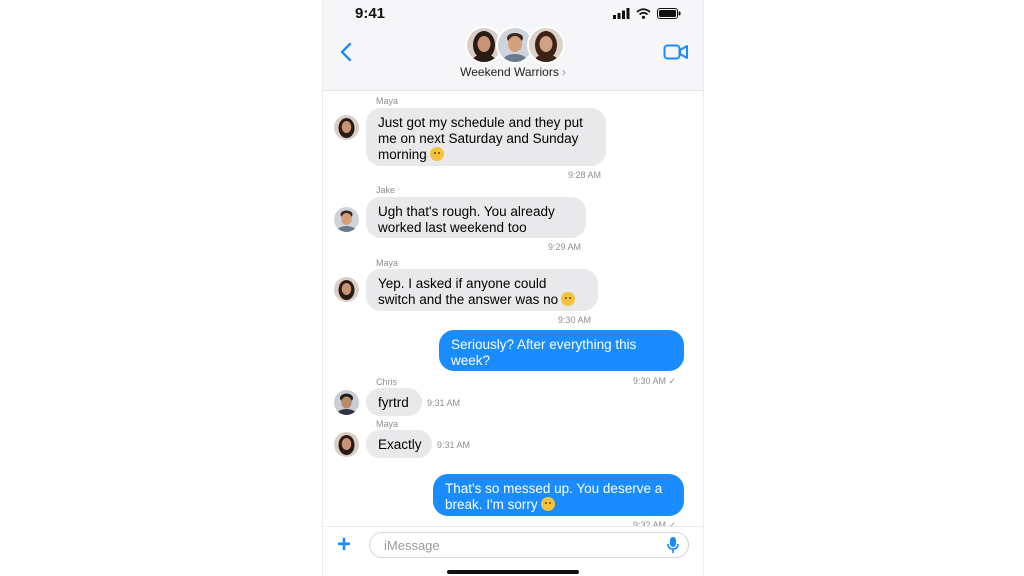  Describe the element at coordinates (669, 13) in the screenshot. I see `battery-icon` at that location.